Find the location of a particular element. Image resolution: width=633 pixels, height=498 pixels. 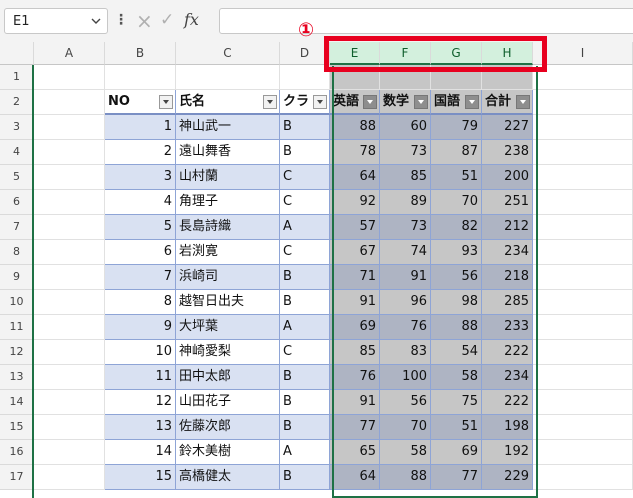

table-cell-japanese: 54 is located at coordinates (456, 352).